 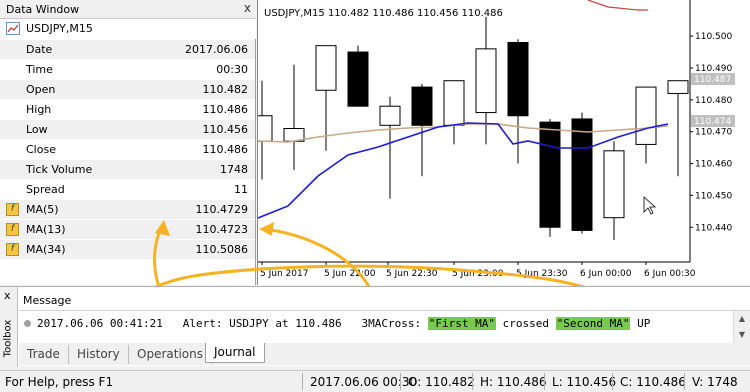 What do you see at coordinates (640, 323) in the screenshot?
I see `message-part: UP` at bounding box center [640, 323].